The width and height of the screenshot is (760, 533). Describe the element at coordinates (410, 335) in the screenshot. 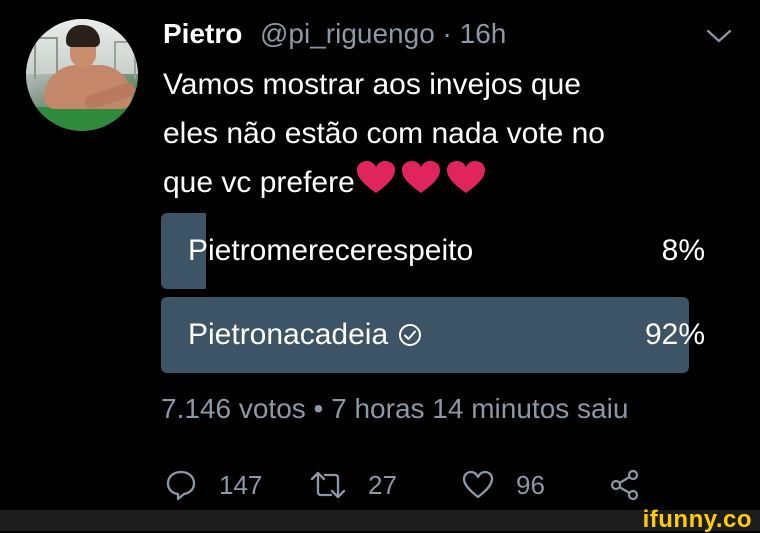

I see `check-circle-icon` at that location.